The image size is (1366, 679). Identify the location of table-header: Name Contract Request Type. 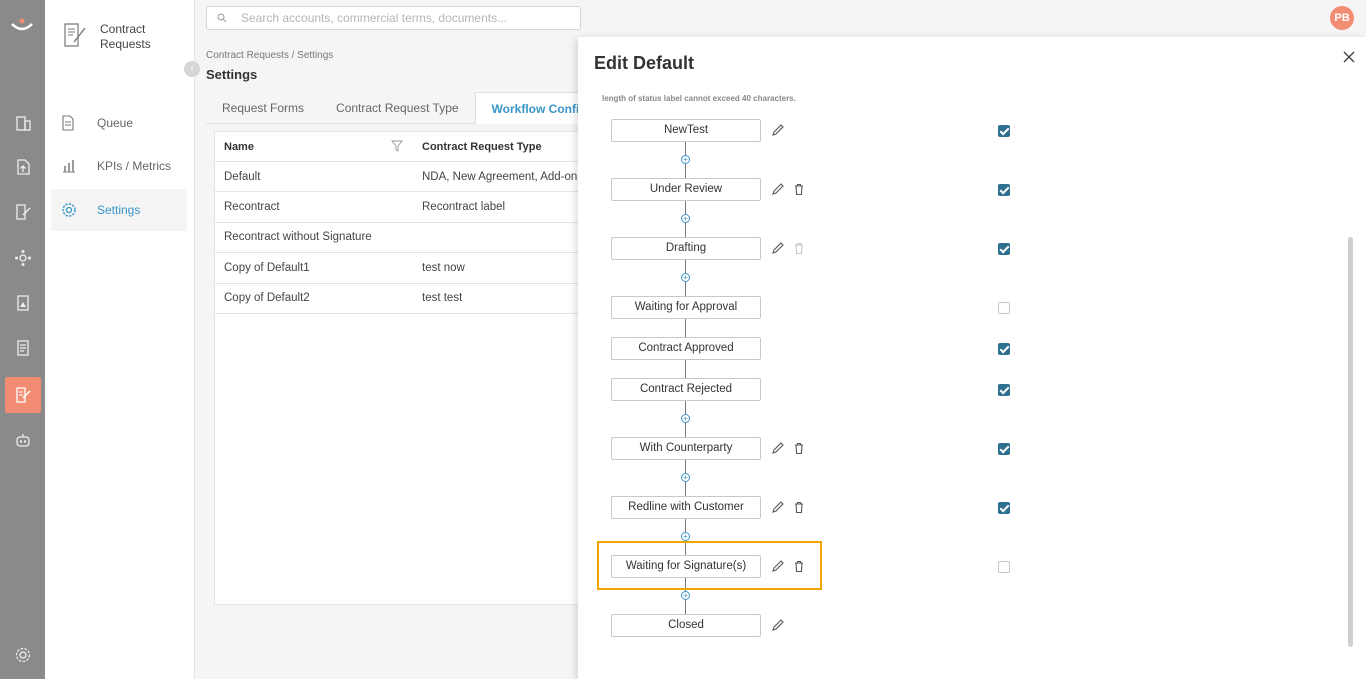
(414, 147).